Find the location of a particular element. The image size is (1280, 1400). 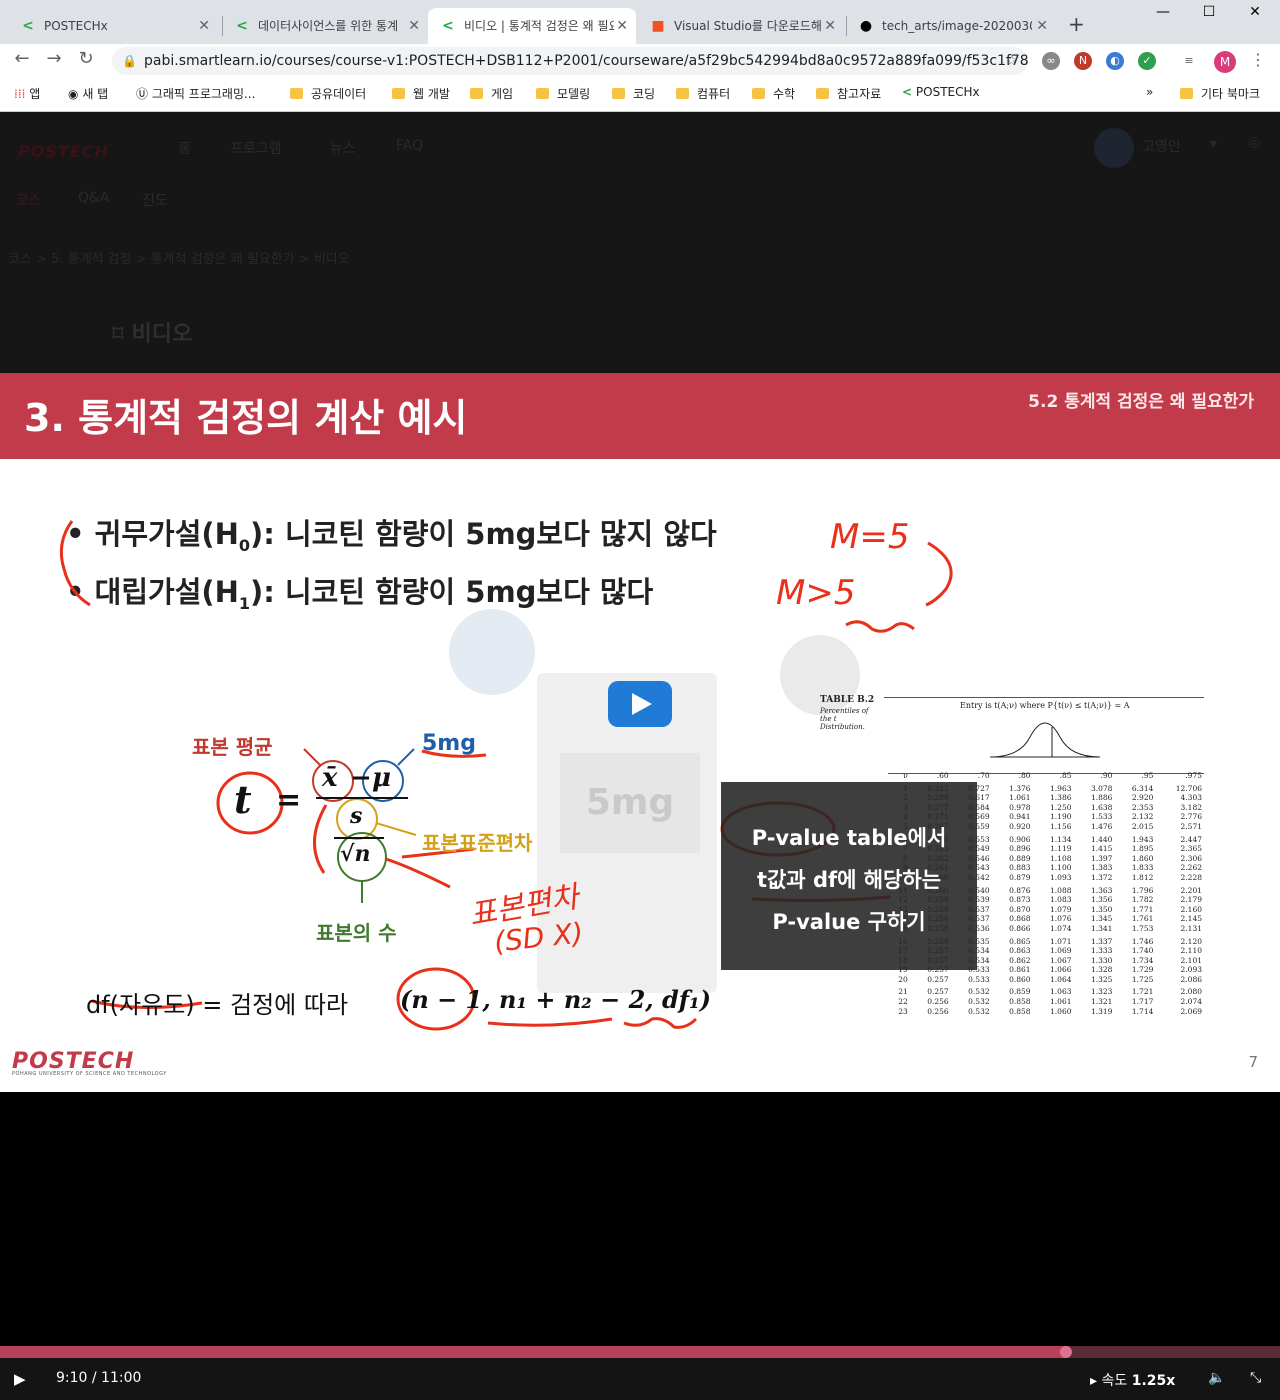

bookmark-folder: 공유데이터 is located at coordinates (328, 93).